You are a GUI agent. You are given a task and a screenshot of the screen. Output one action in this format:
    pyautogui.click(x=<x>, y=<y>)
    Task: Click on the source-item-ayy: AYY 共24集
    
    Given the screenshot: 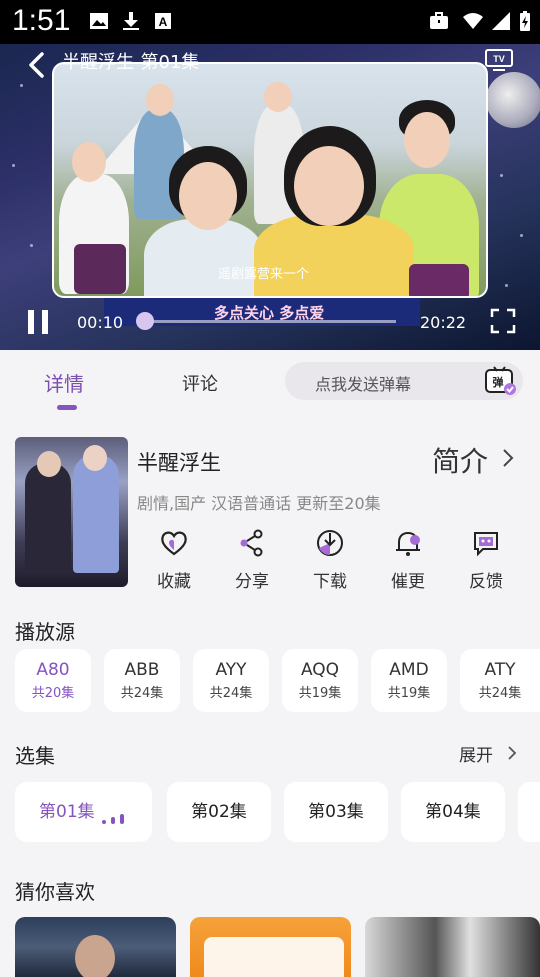 What is the action you would take?
    pyautogui.click(x=231, y=680)
    